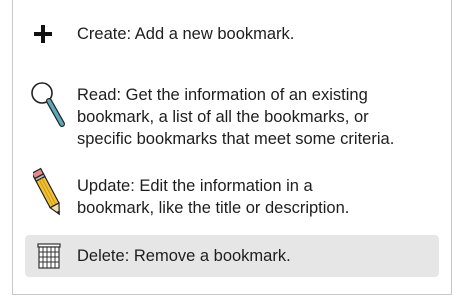 This screenshot has height=296, width=452. Describe the element at coordinates (47, 195) in the screenshot. I see `pencil-icon` at that location.